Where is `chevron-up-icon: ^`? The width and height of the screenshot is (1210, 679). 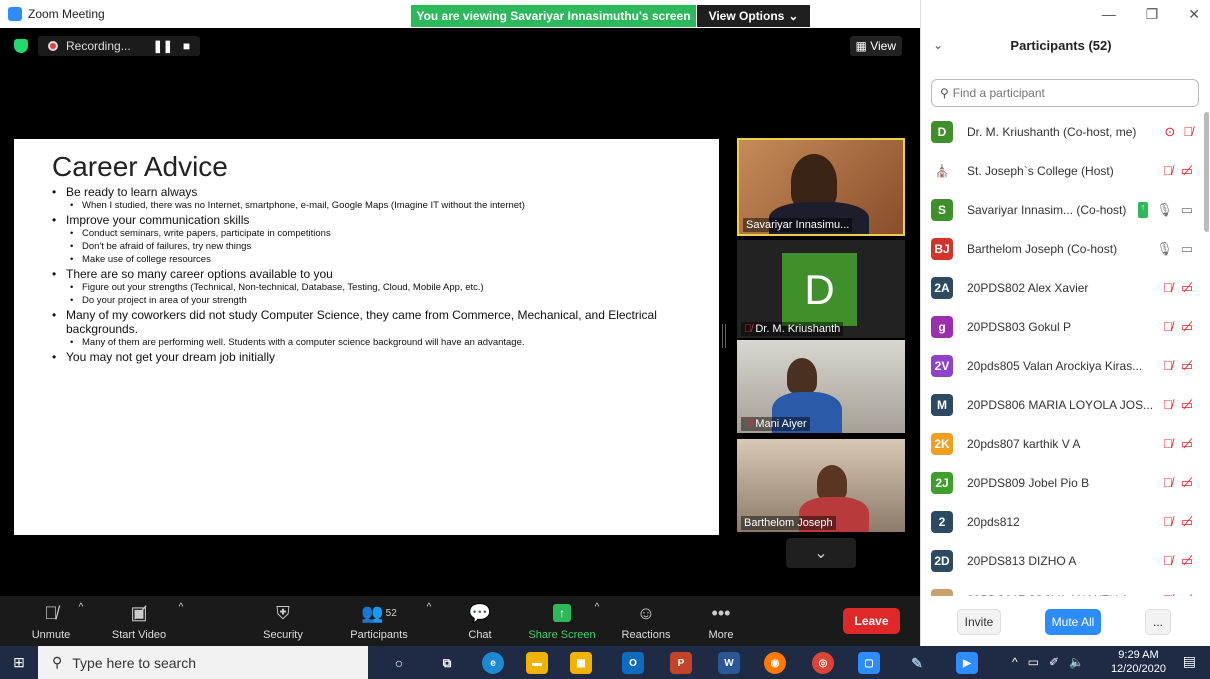
chevron-up-icon: ^ is located at coordinates (1015, 662).